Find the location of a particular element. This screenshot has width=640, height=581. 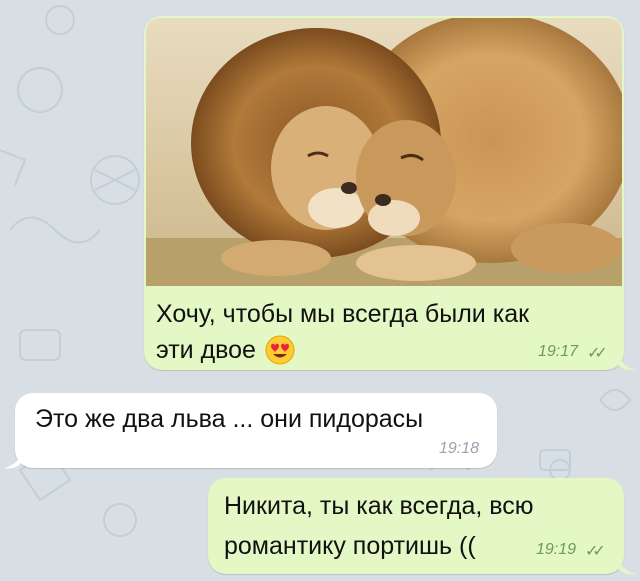

incoming-message: Это же два льва ... они пидорасы 19:18 is located at coordinates (256, 430).